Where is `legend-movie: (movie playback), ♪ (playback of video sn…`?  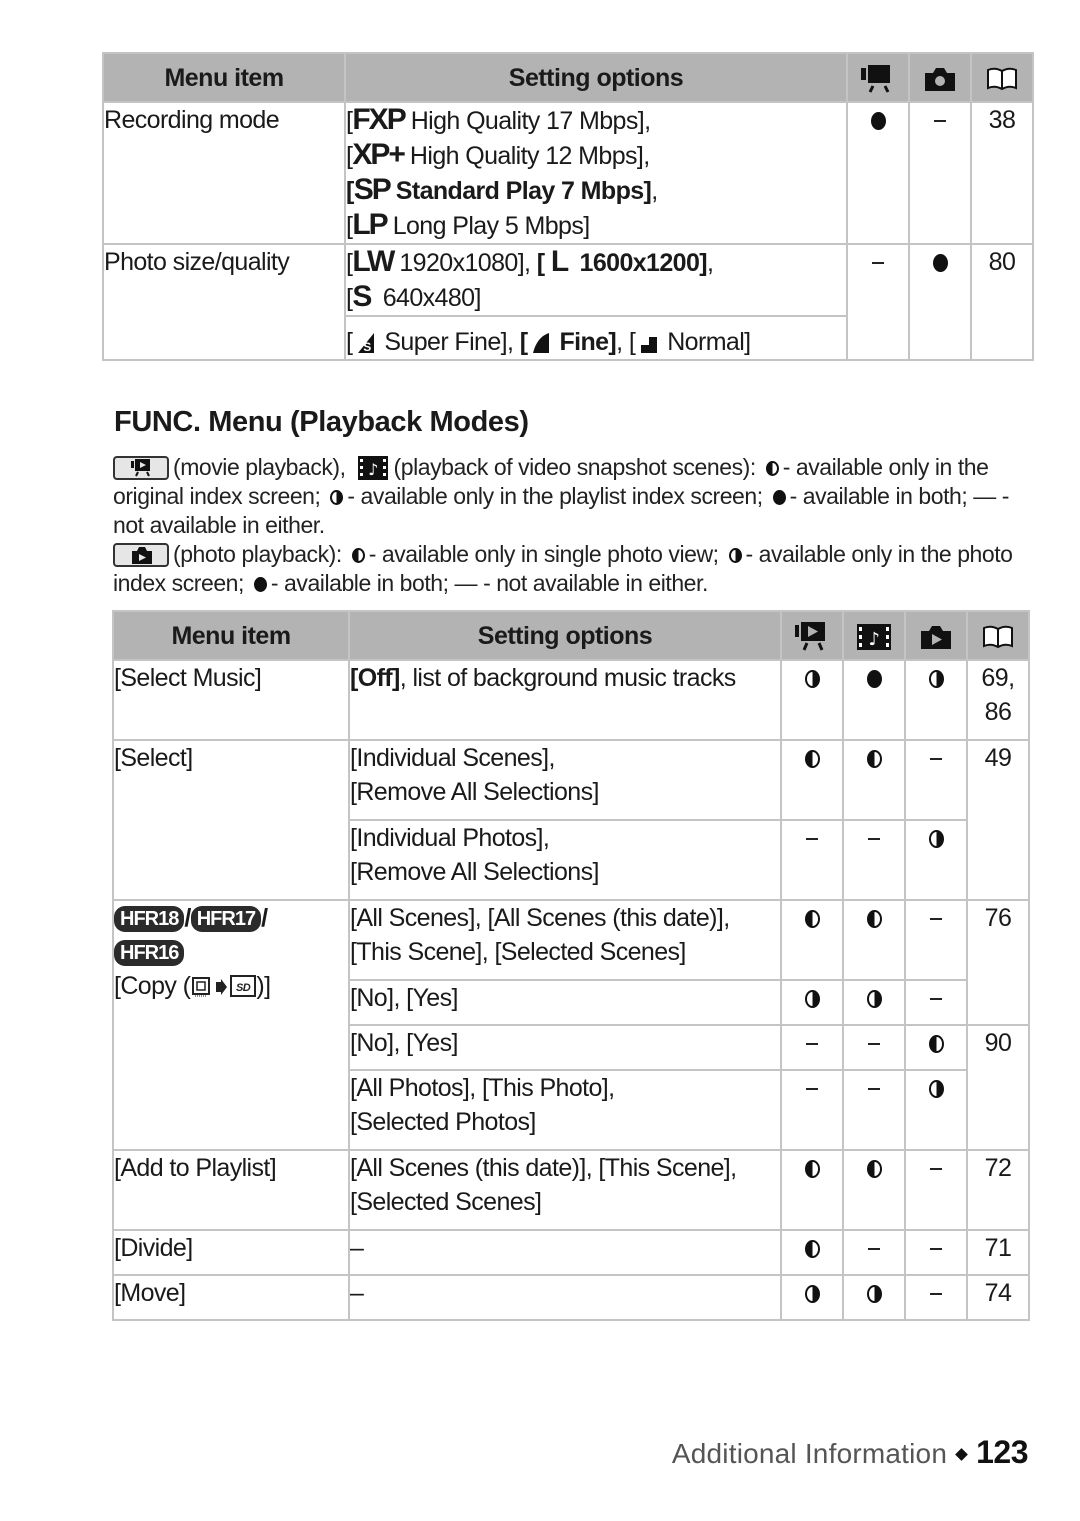 legend-movie: (movie playback), ♪ (playback of video sn… is located at coordinates (561, 496).